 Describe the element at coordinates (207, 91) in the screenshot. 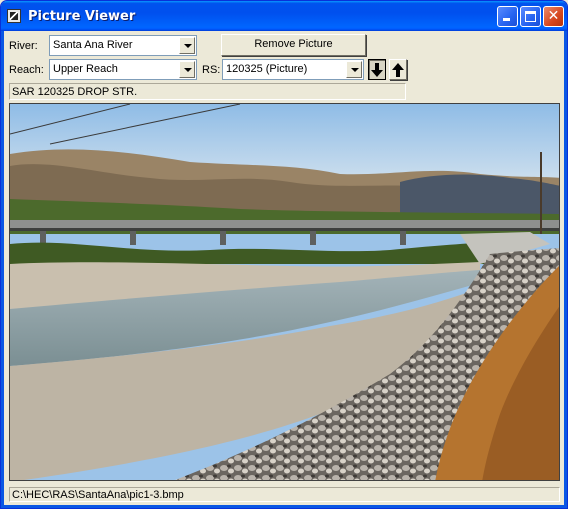

I see `picture-description-field: SAR 120325 DROP STR.` at that location.